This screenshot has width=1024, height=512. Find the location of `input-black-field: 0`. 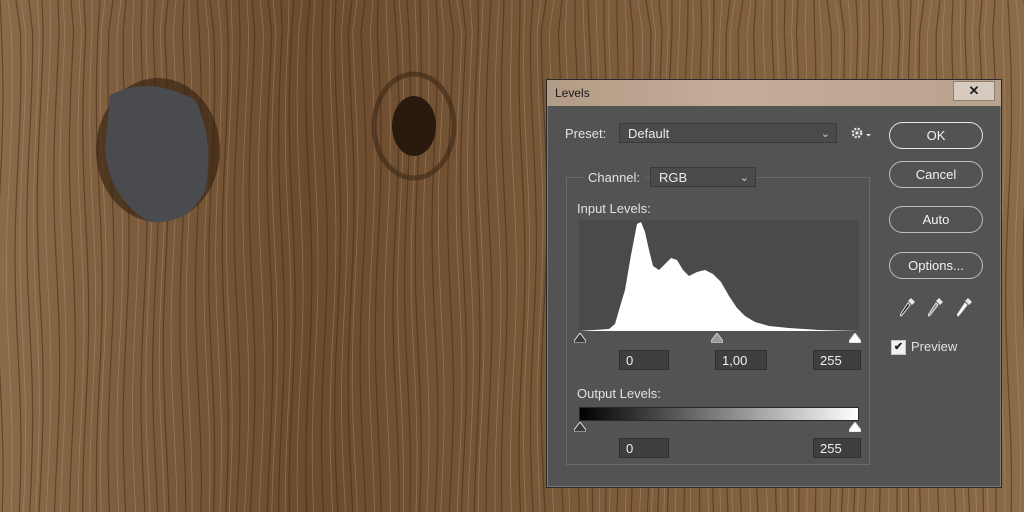

input-black-field: 0 is located at coordinates (644, 360).